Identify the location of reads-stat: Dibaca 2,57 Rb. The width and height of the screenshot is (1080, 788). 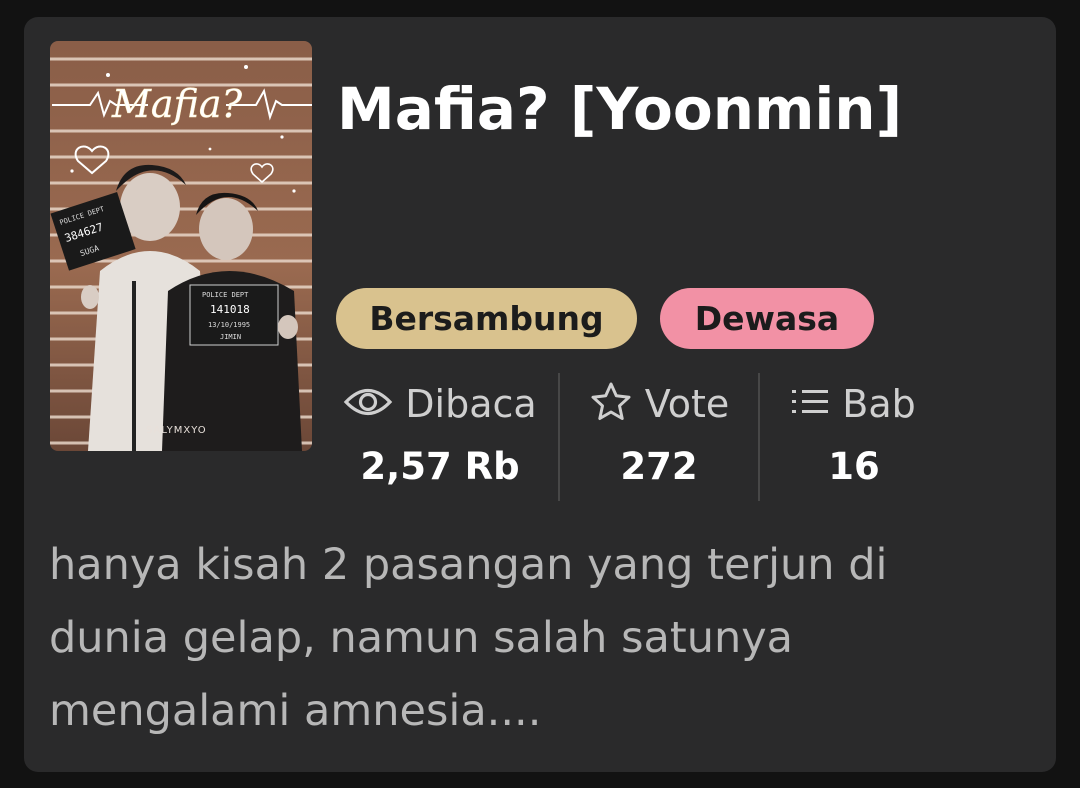
(440, 438).